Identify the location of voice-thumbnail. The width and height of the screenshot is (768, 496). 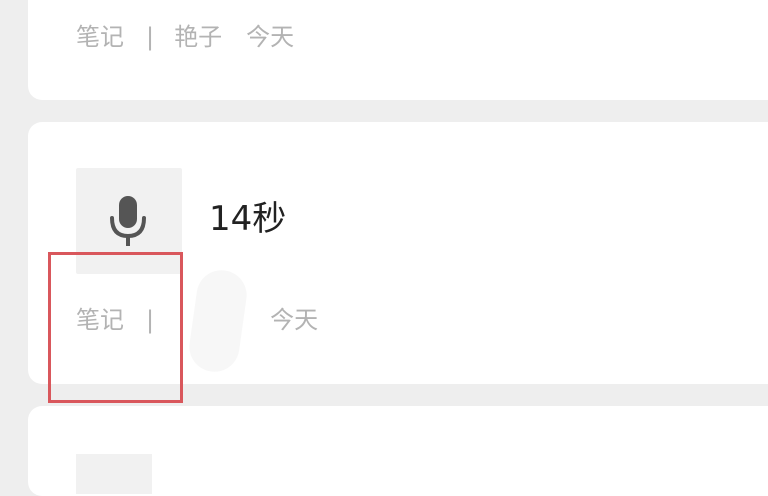
(129, 221).